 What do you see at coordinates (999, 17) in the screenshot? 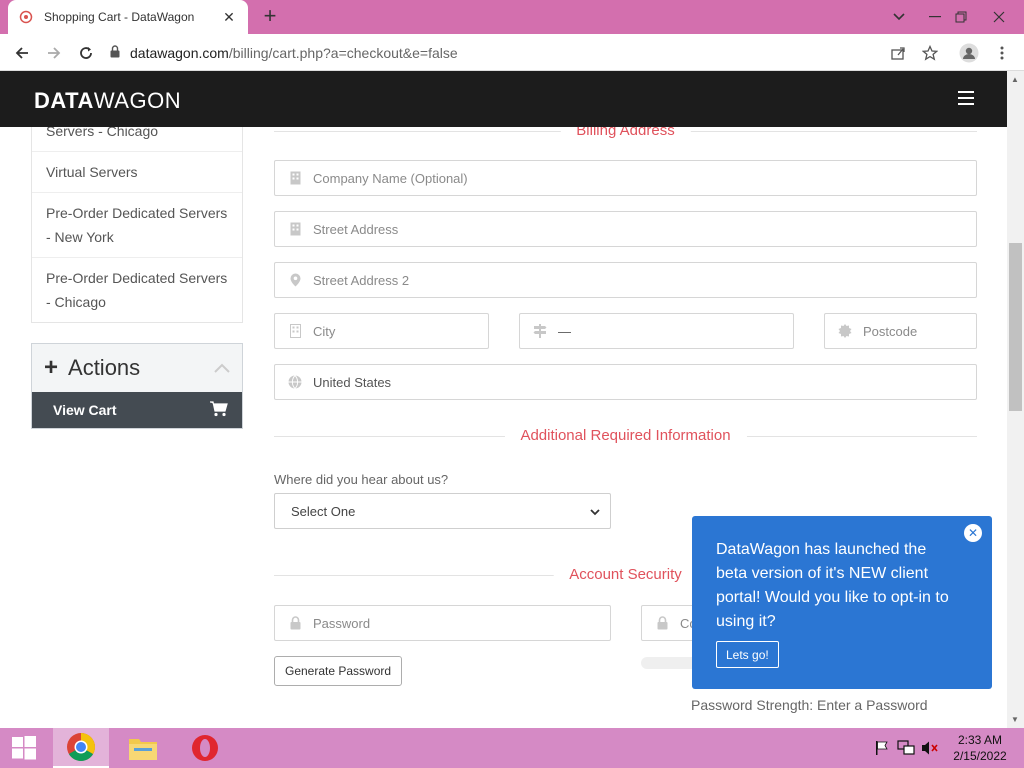
I see `window-close-icon` at bounding box center [999, 17].